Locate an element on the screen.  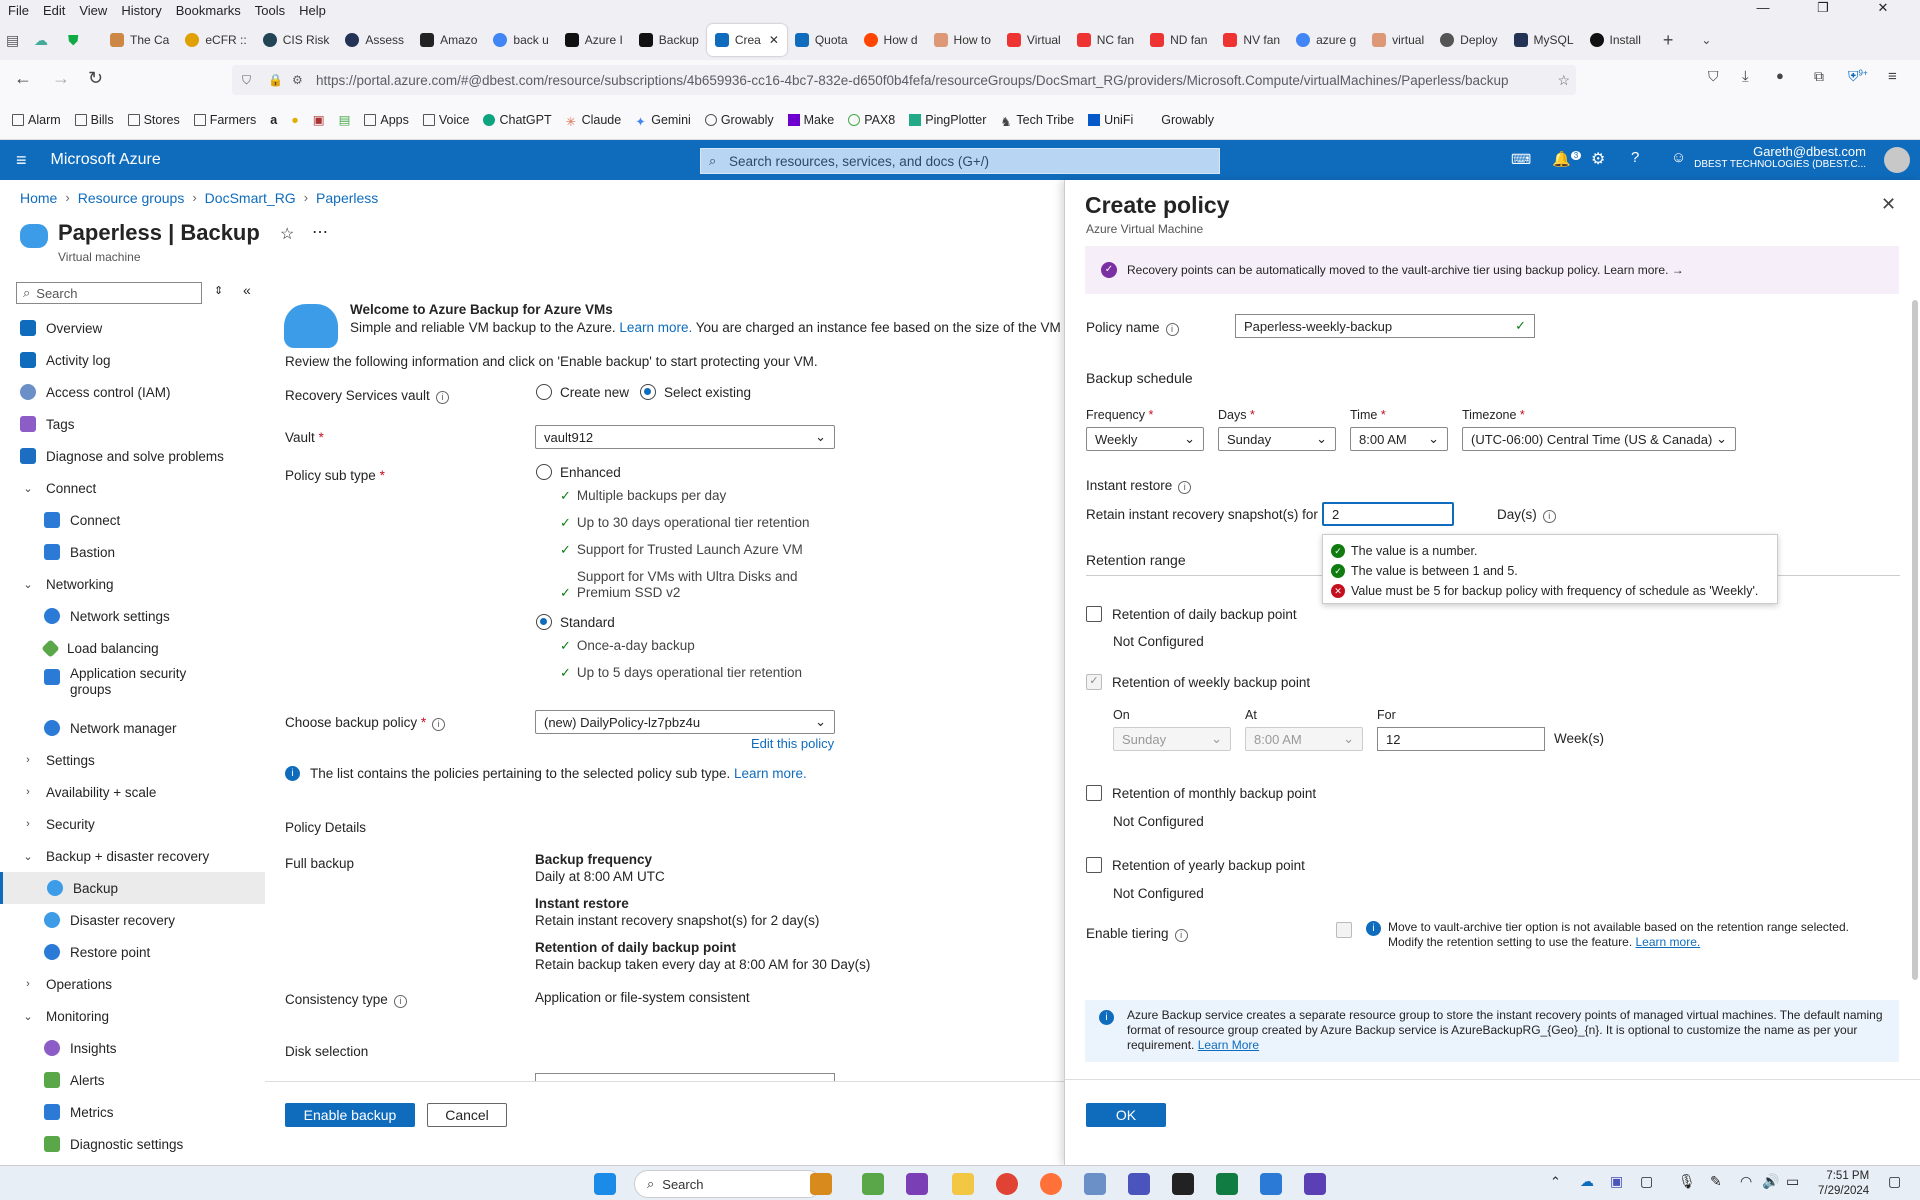
time-dropdown: 8:00 AM ⌄ is located at coordinates (1399, 439).